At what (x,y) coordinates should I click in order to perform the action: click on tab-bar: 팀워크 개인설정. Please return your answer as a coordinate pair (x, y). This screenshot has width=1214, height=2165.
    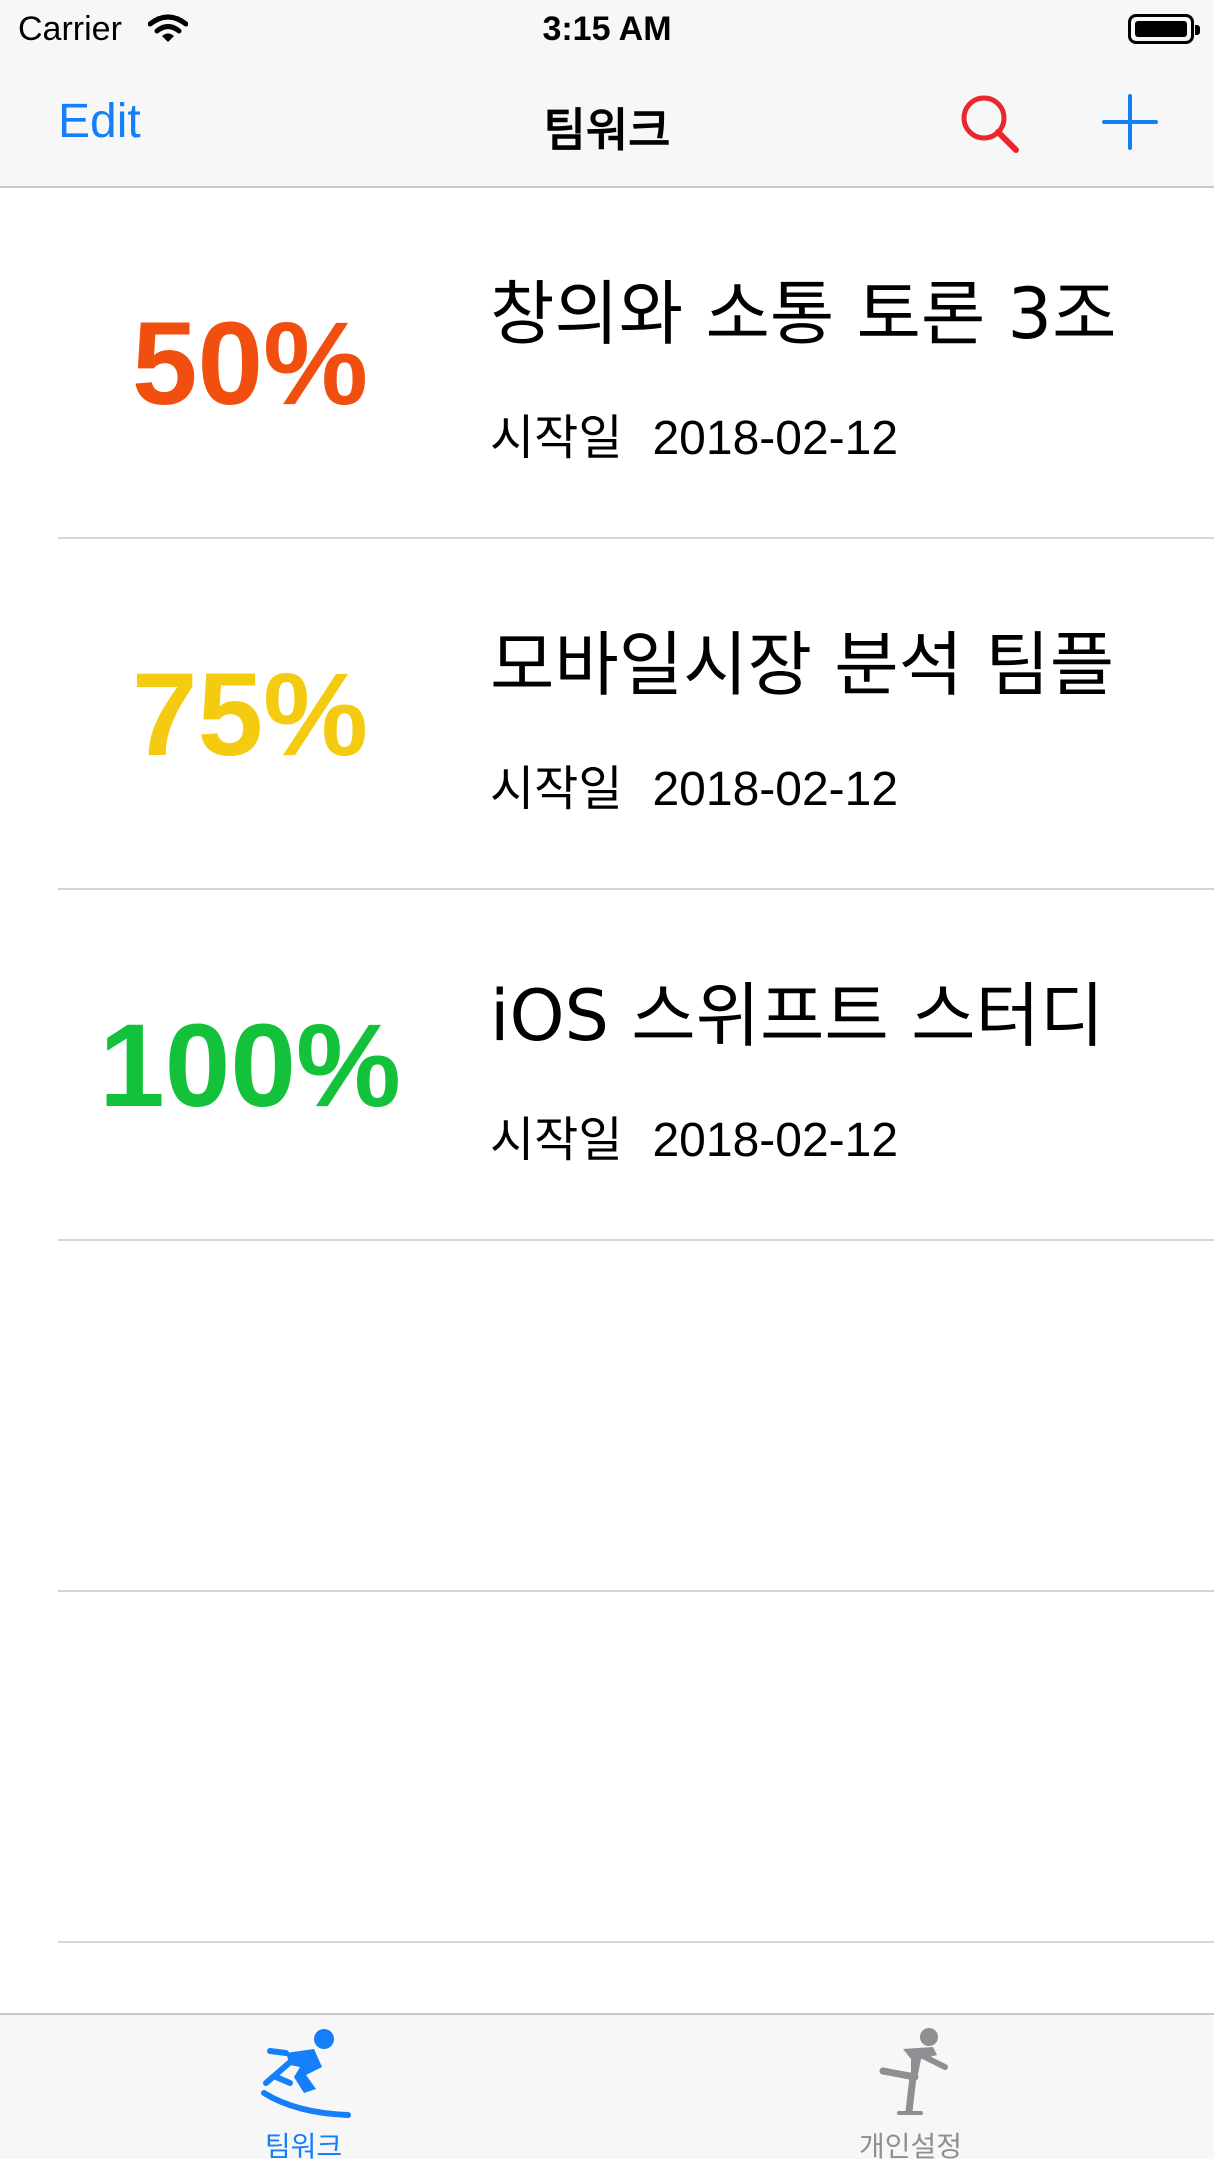
    Looking at the image, I should click on (607, 2088).